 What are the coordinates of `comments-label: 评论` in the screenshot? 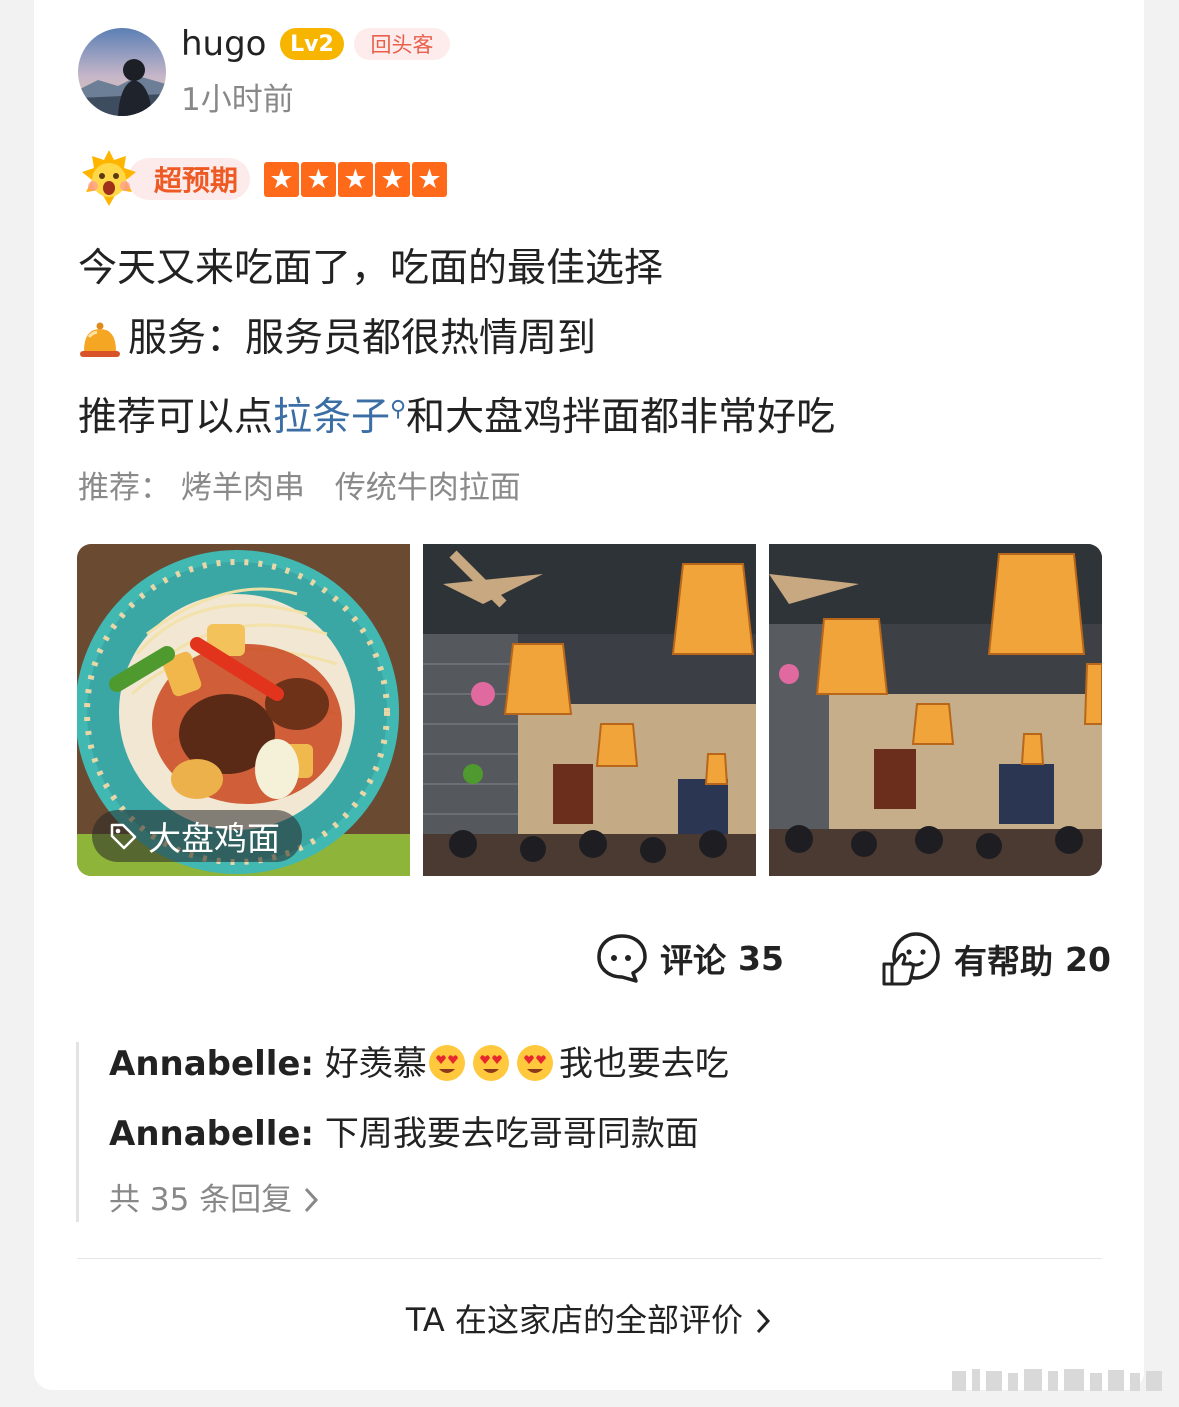 It's located at (693, 960).